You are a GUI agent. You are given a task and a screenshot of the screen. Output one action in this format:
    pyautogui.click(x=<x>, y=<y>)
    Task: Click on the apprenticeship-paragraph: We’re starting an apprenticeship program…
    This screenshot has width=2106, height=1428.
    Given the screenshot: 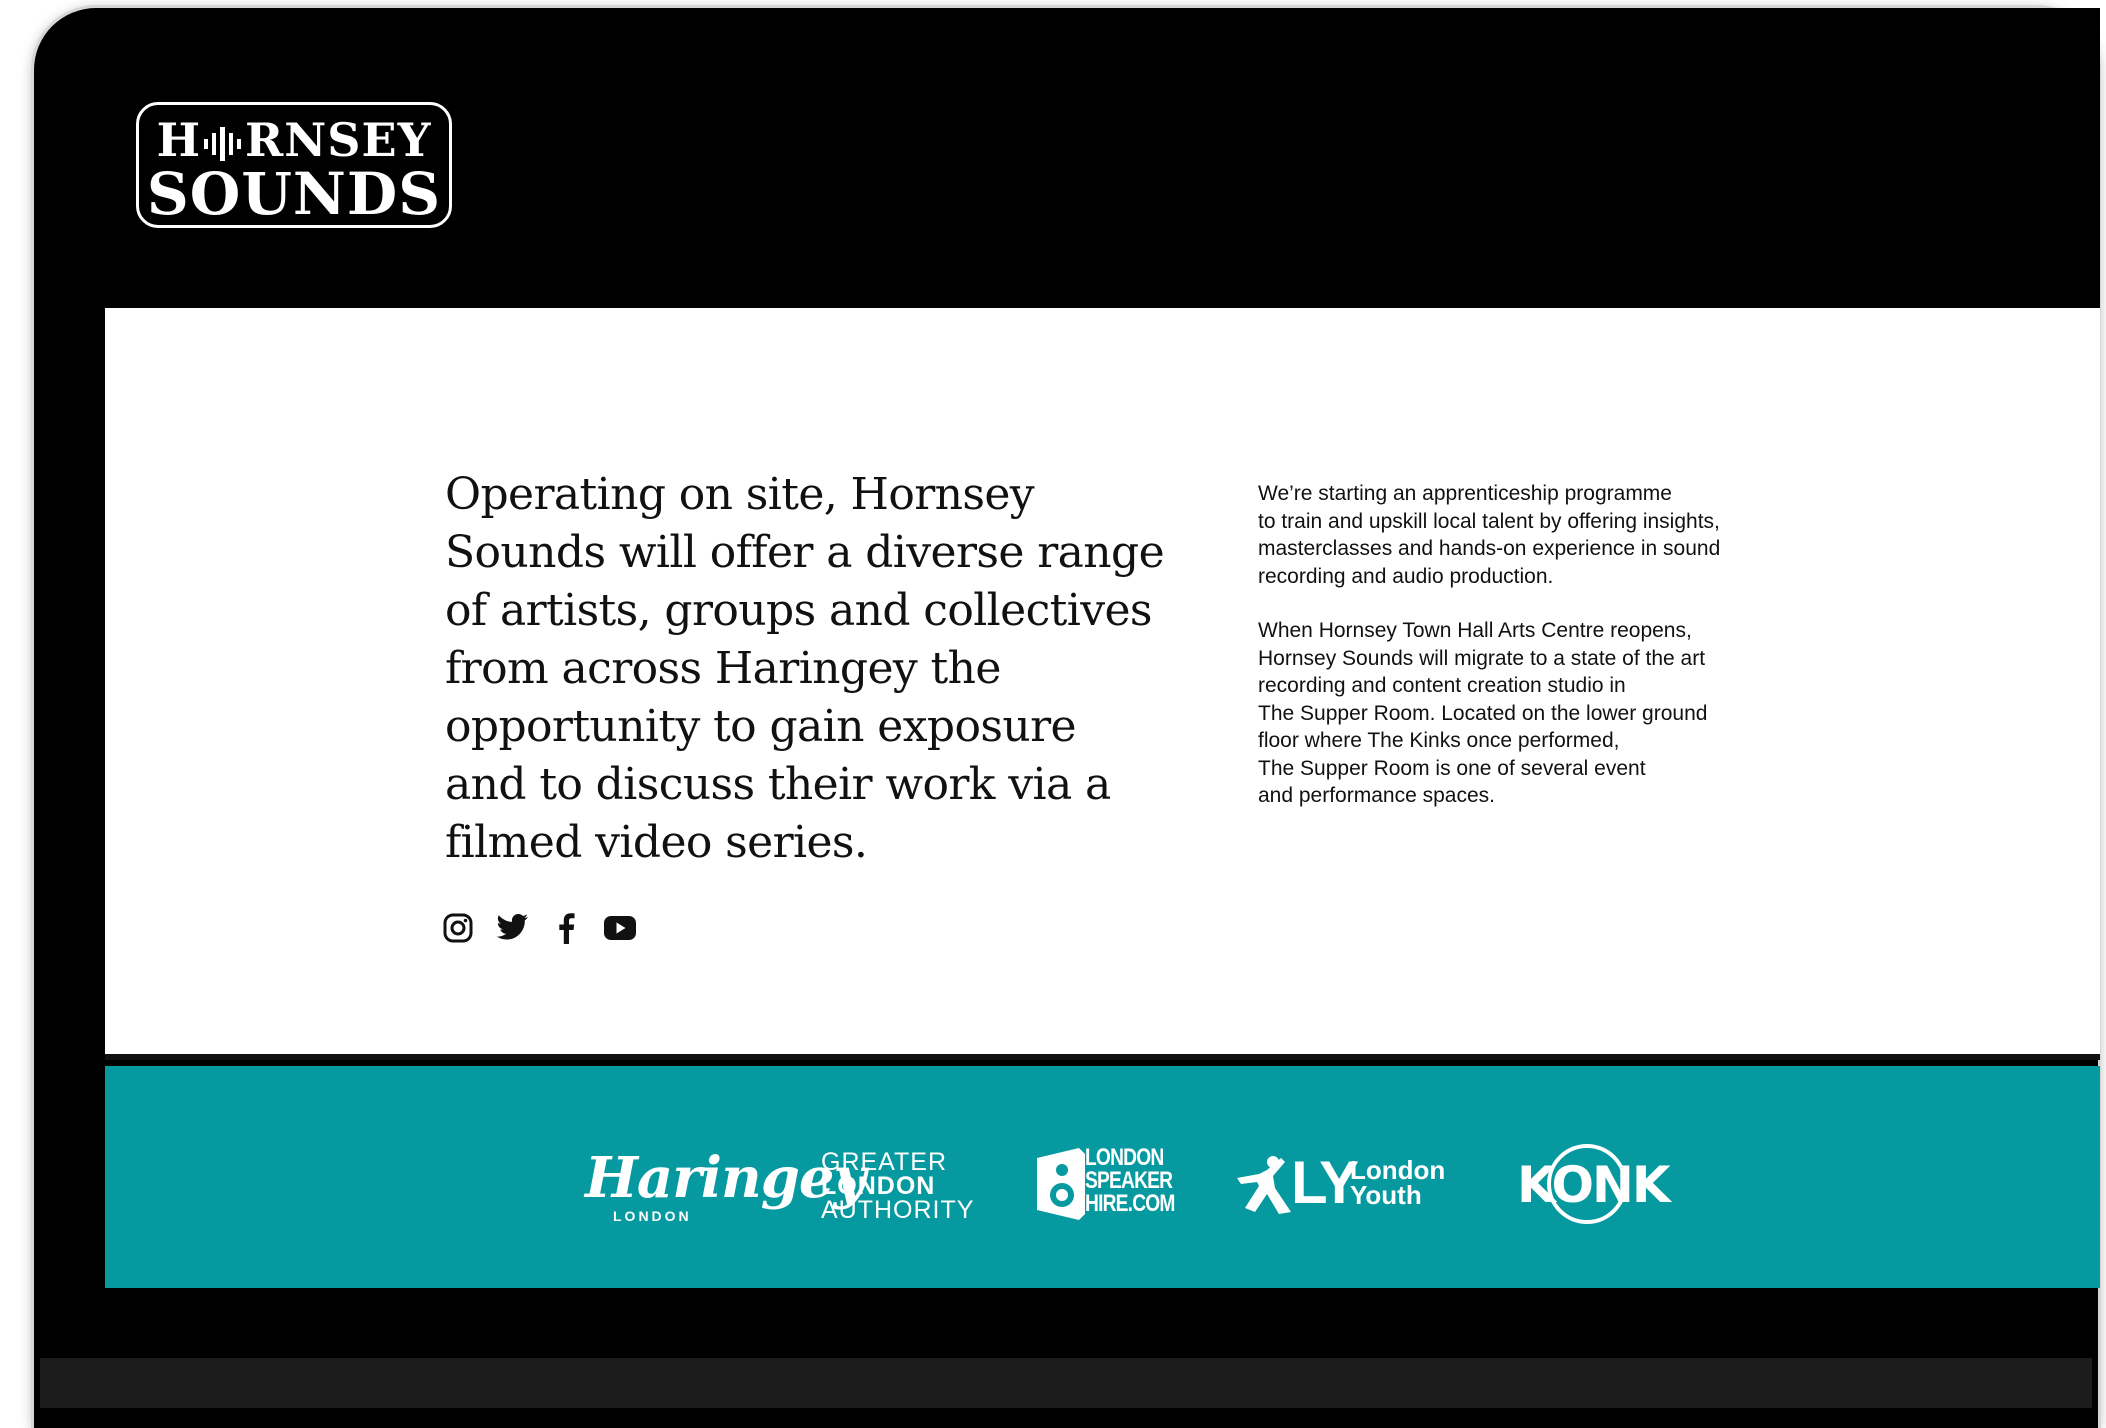 What is the action you would take?
    pyautogui.click(x=1489, y=535)
    